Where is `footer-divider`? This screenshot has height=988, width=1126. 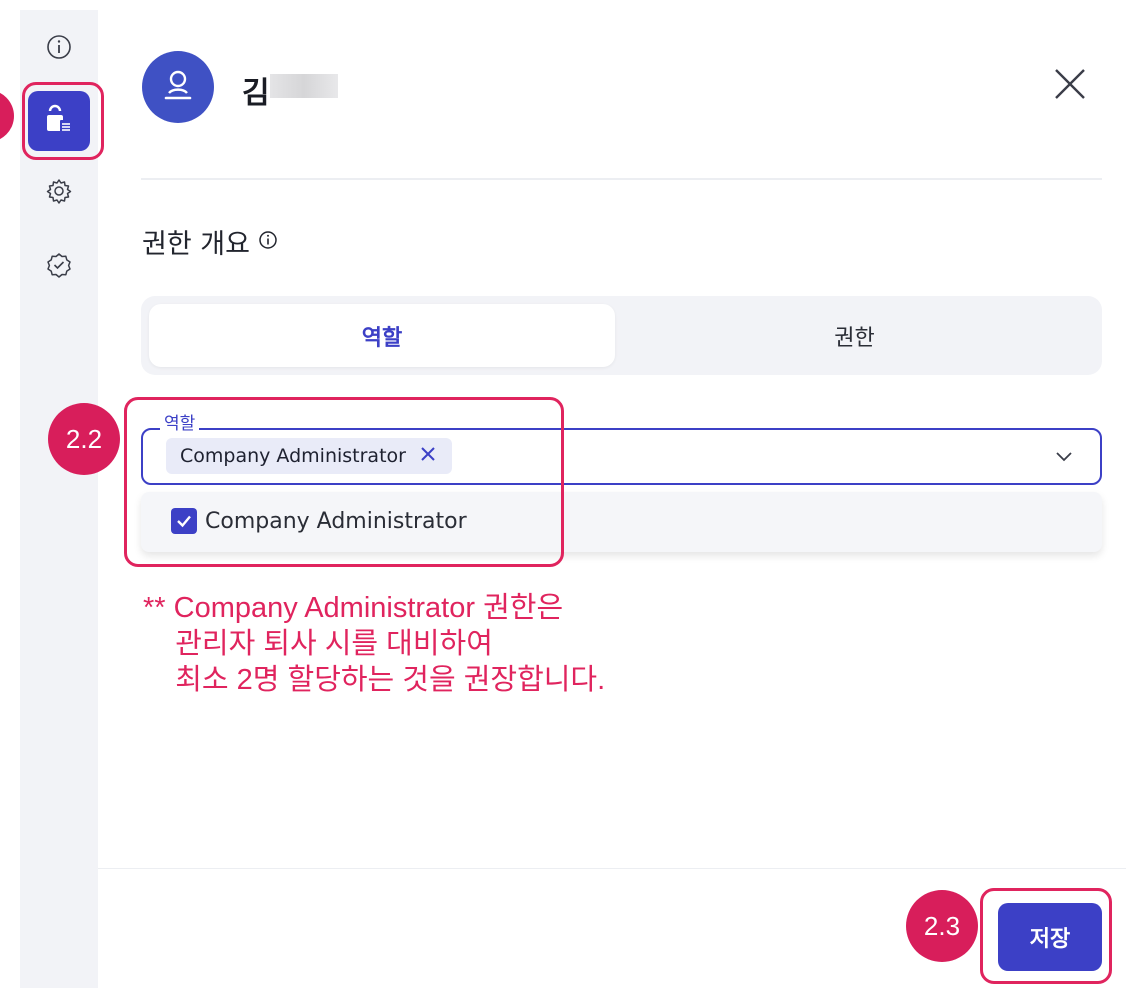 footer-divider is located at coordinates (612, 868).